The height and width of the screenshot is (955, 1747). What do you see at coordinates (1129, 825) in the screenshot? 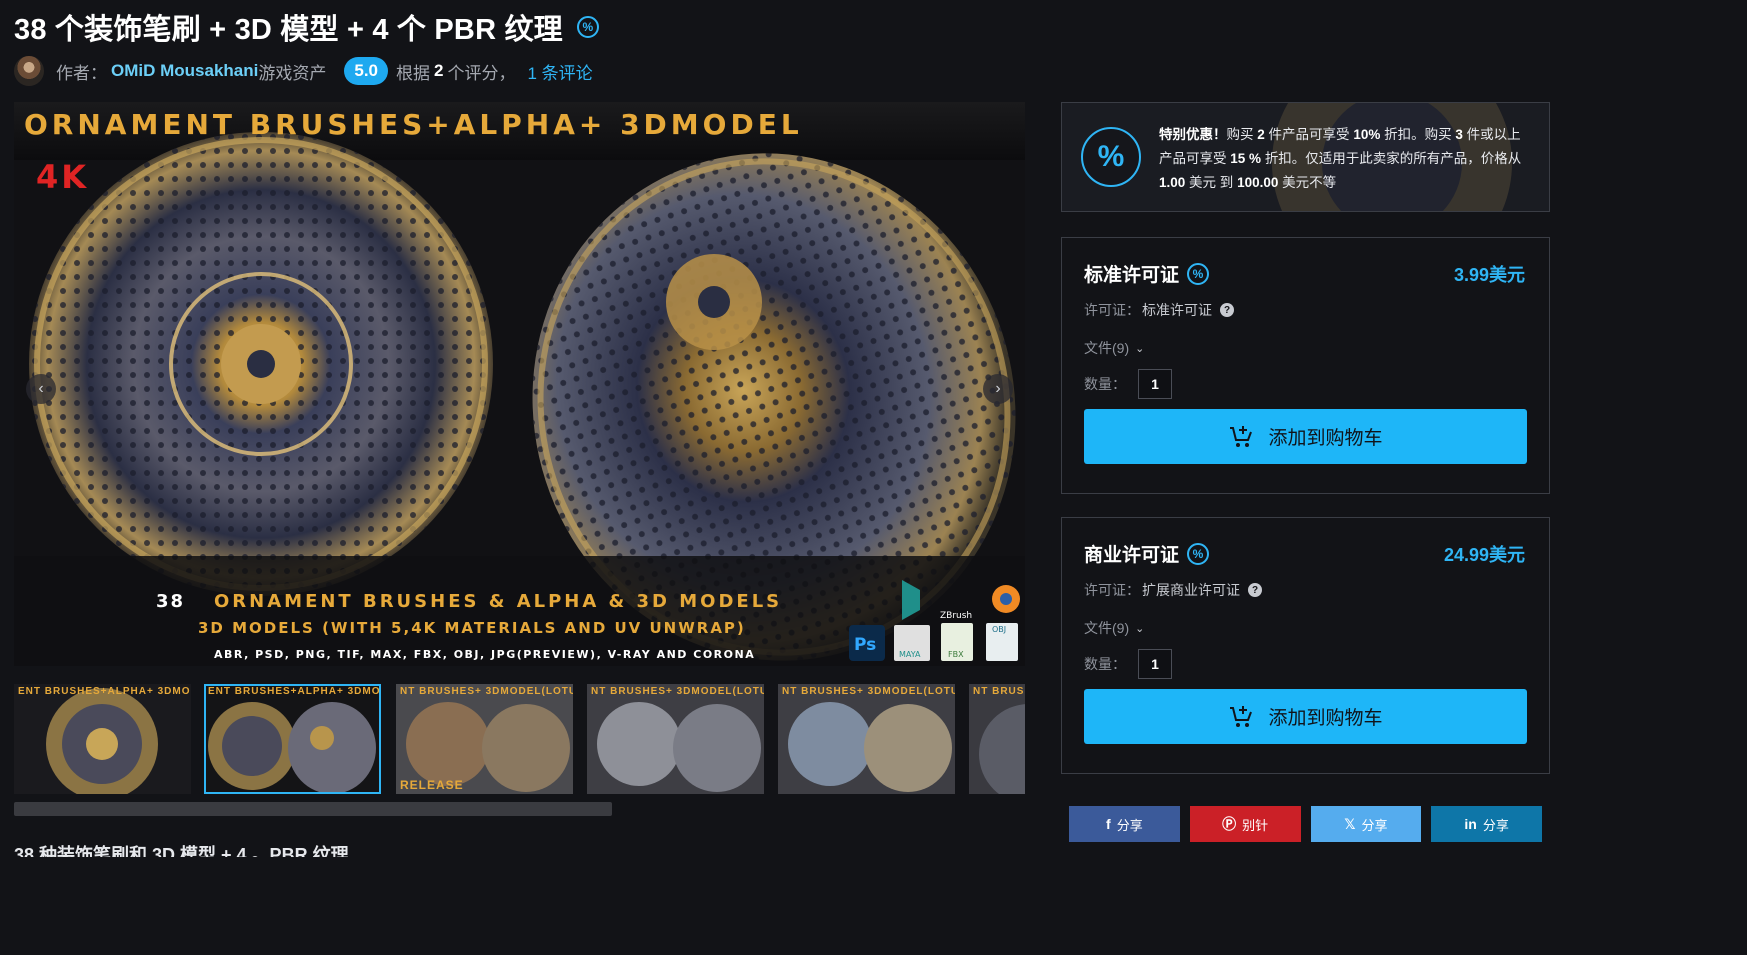
I see `facebook-share-label: 分享` at bounding box center [1129, 825].